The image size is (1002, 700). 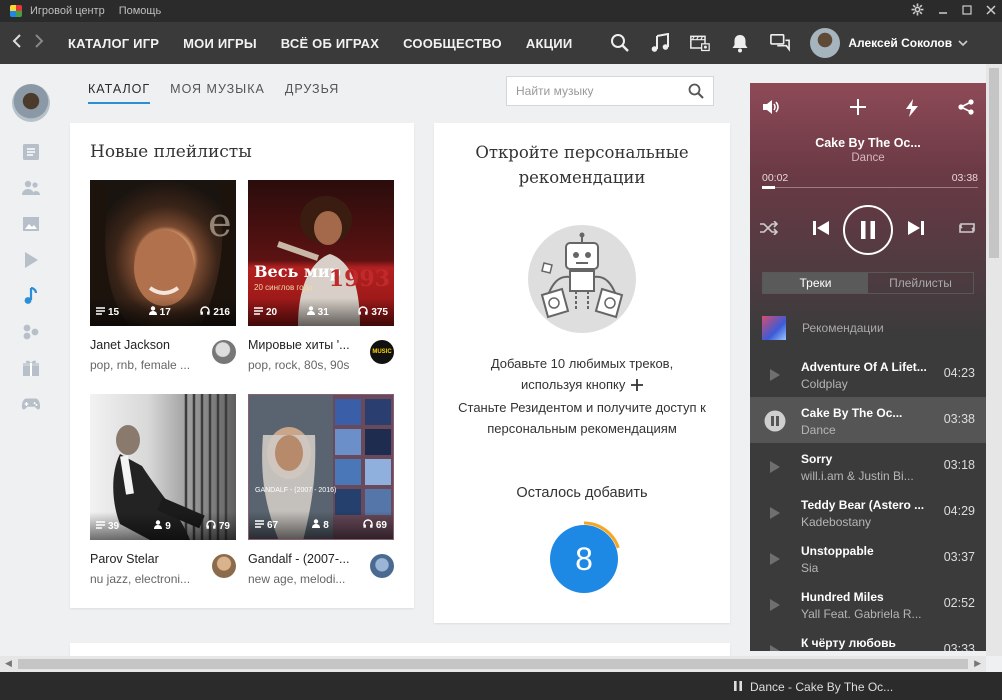 I want to click on playlist-title: Parov Stelar, so click(x=149, y=559).